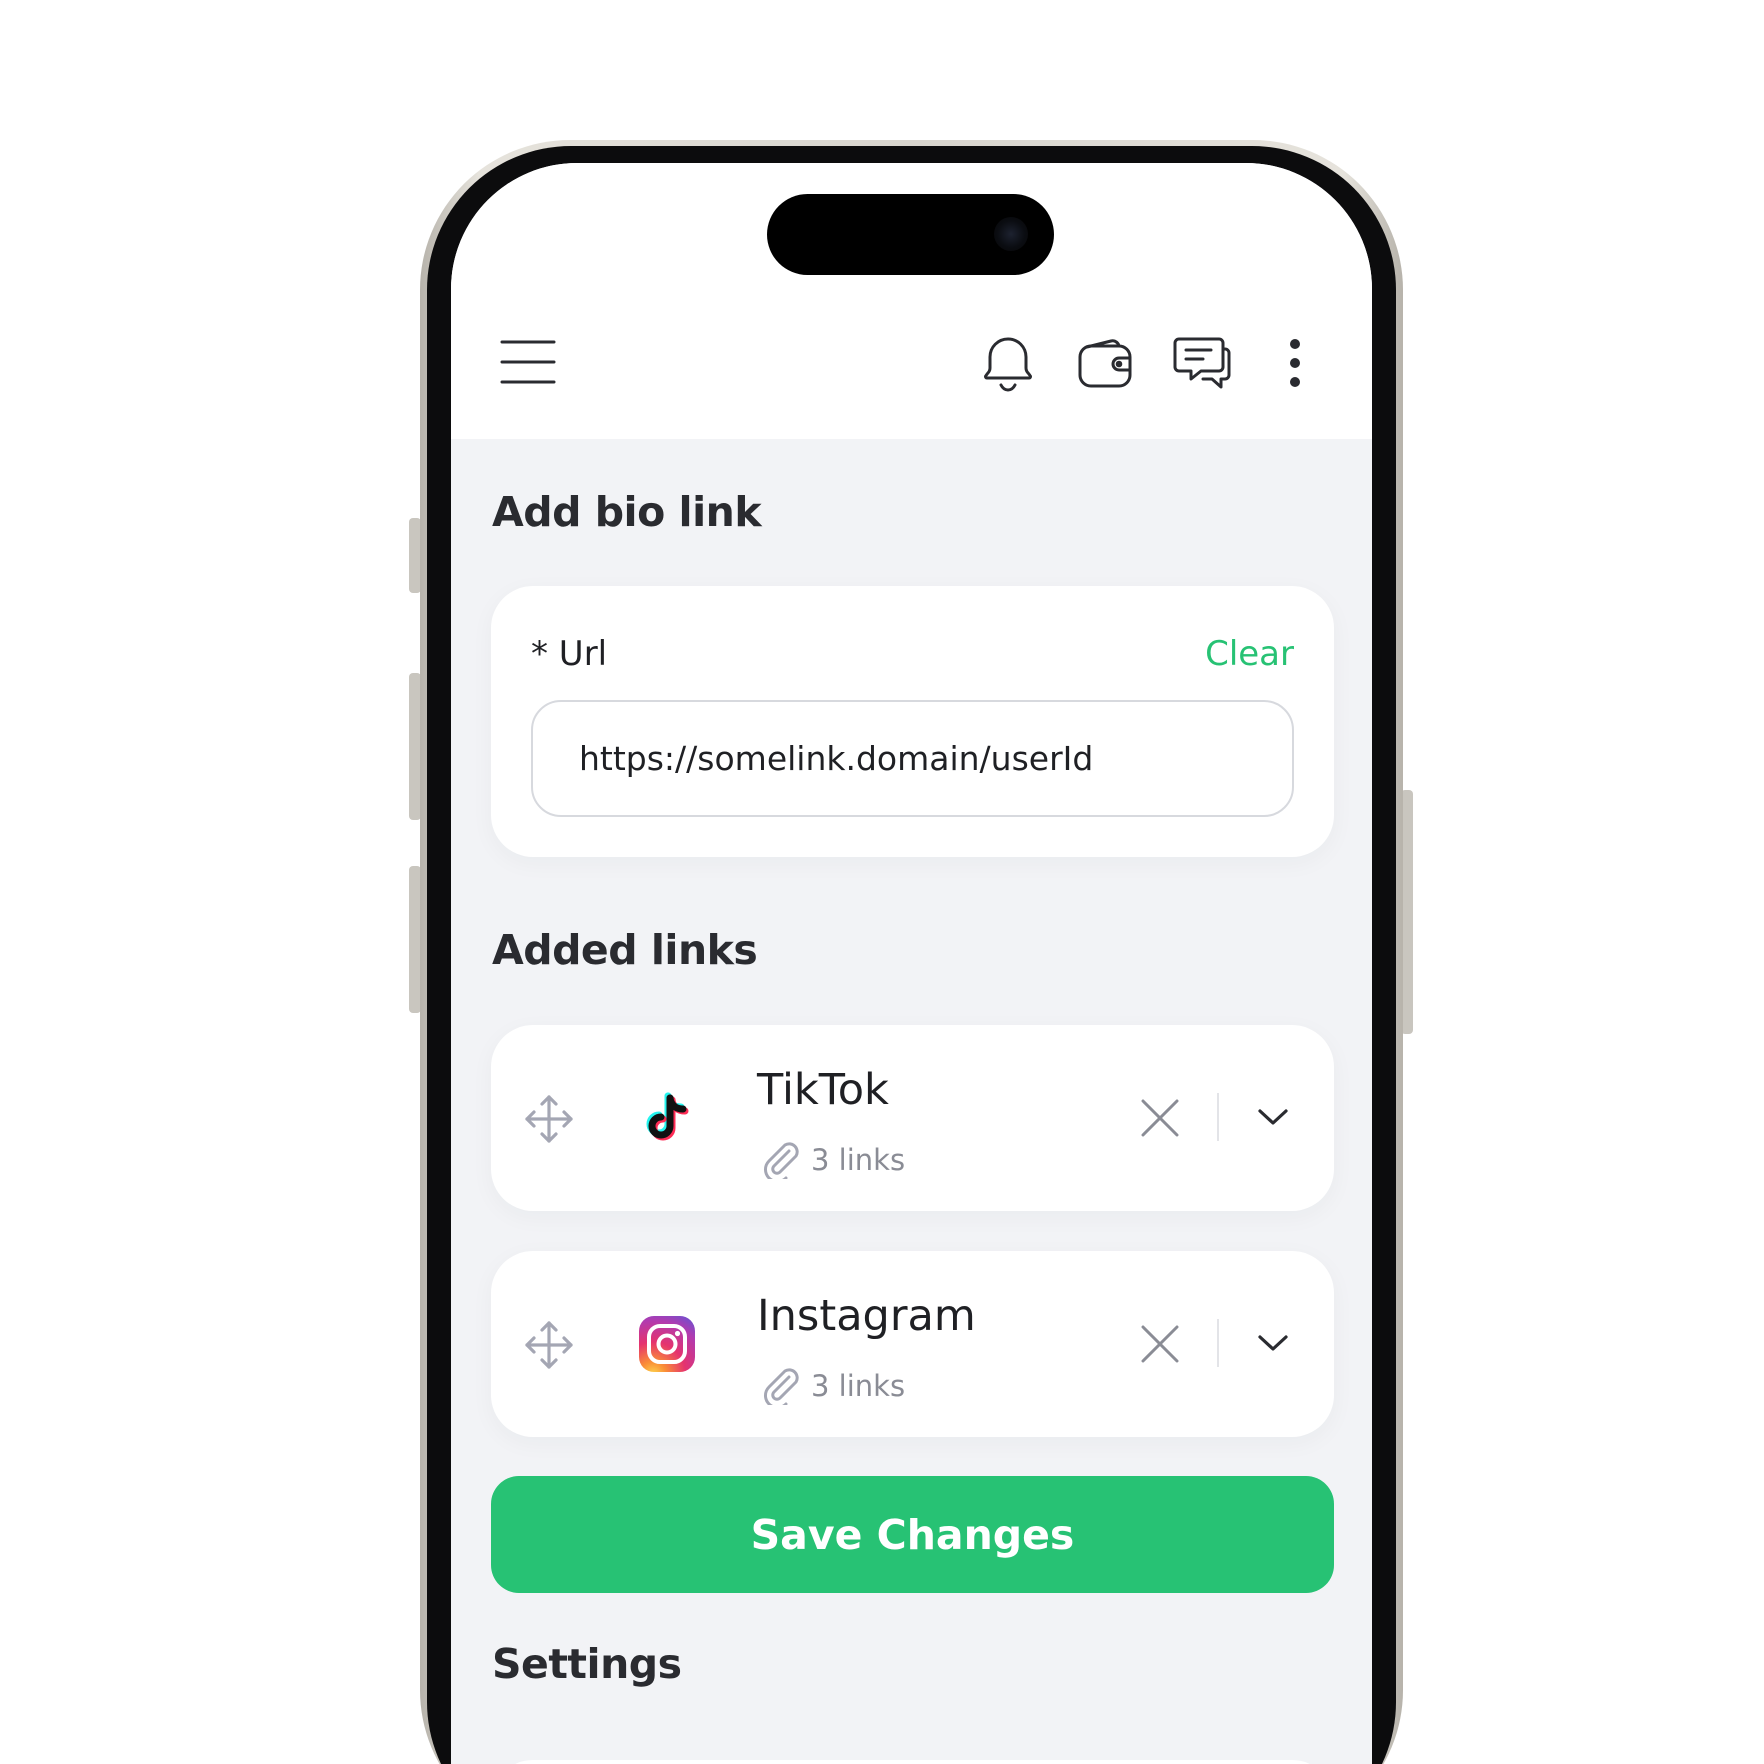 The image size is (1764, 1764). Describe the element at coordinates (1202, 363) in the screenshot. I see `chat-bubbles-icon` at that location.